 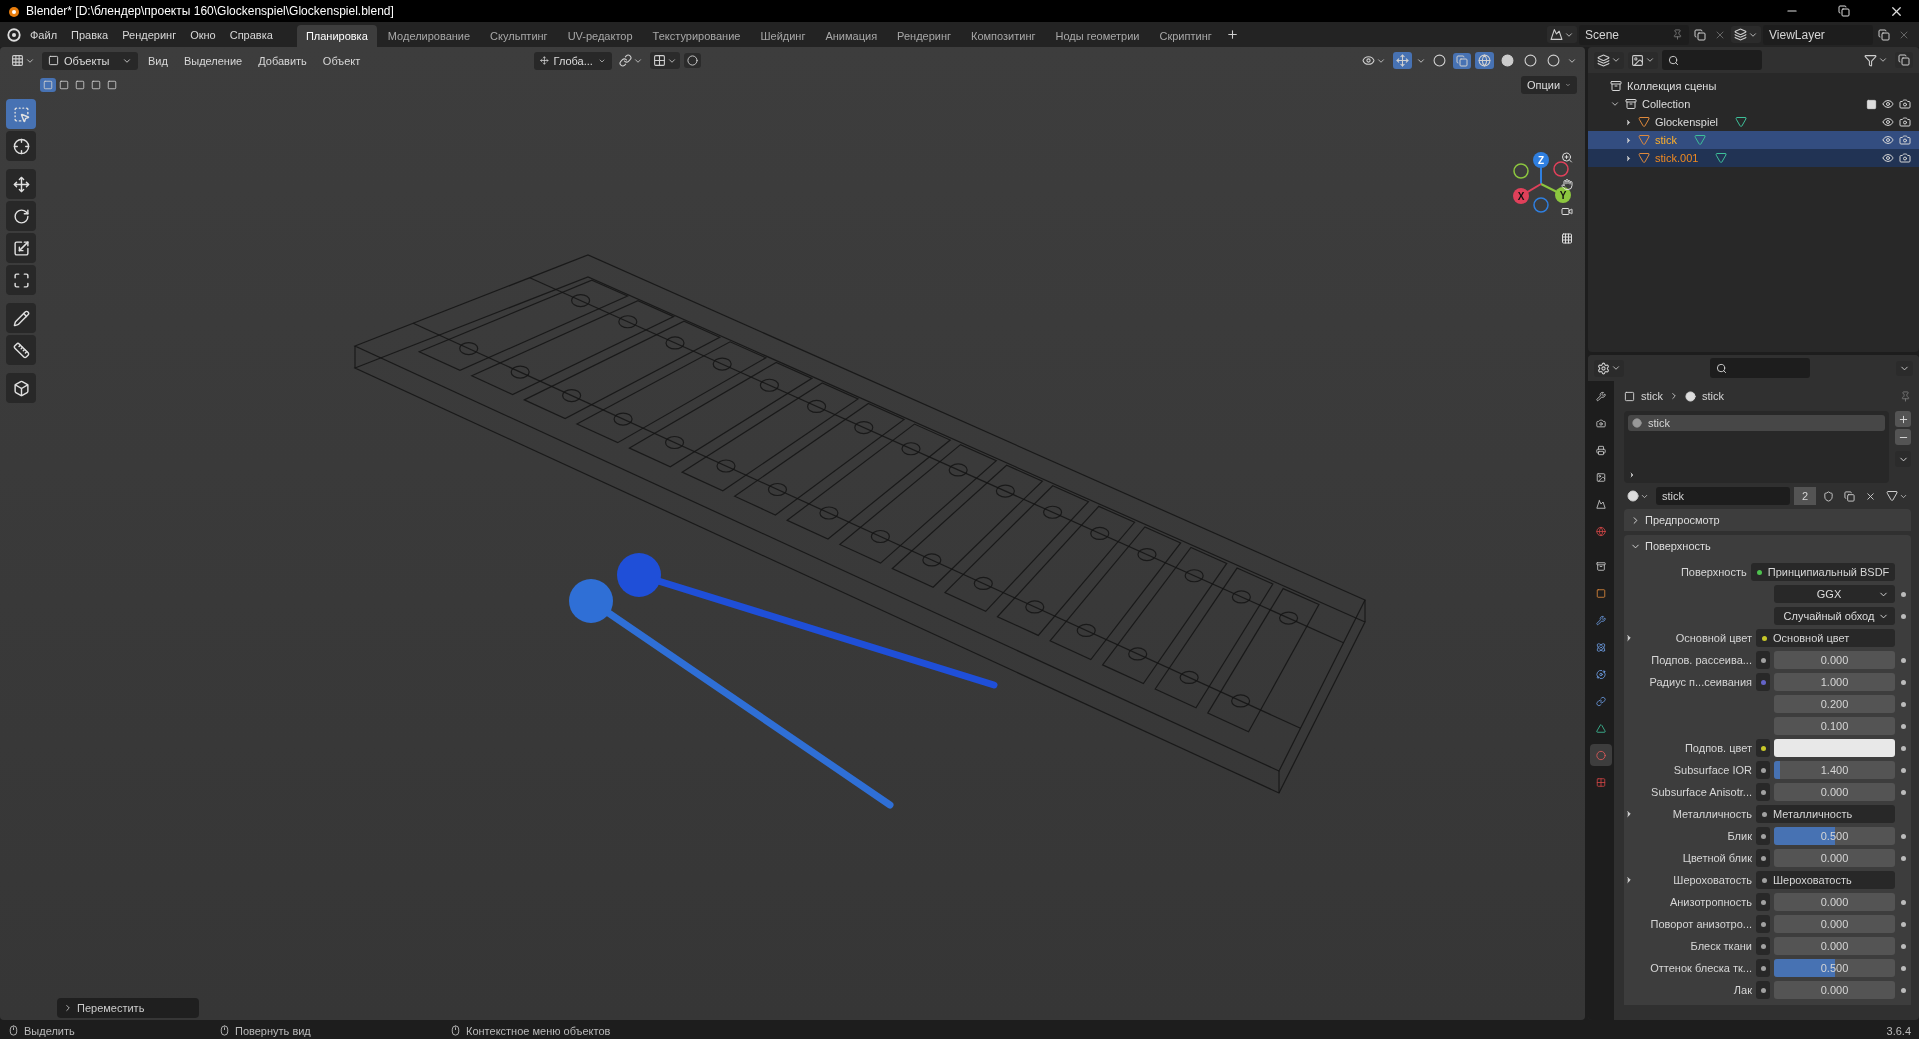 I want to click on outliner-row: stick.001, so click(x=1753, y=158).